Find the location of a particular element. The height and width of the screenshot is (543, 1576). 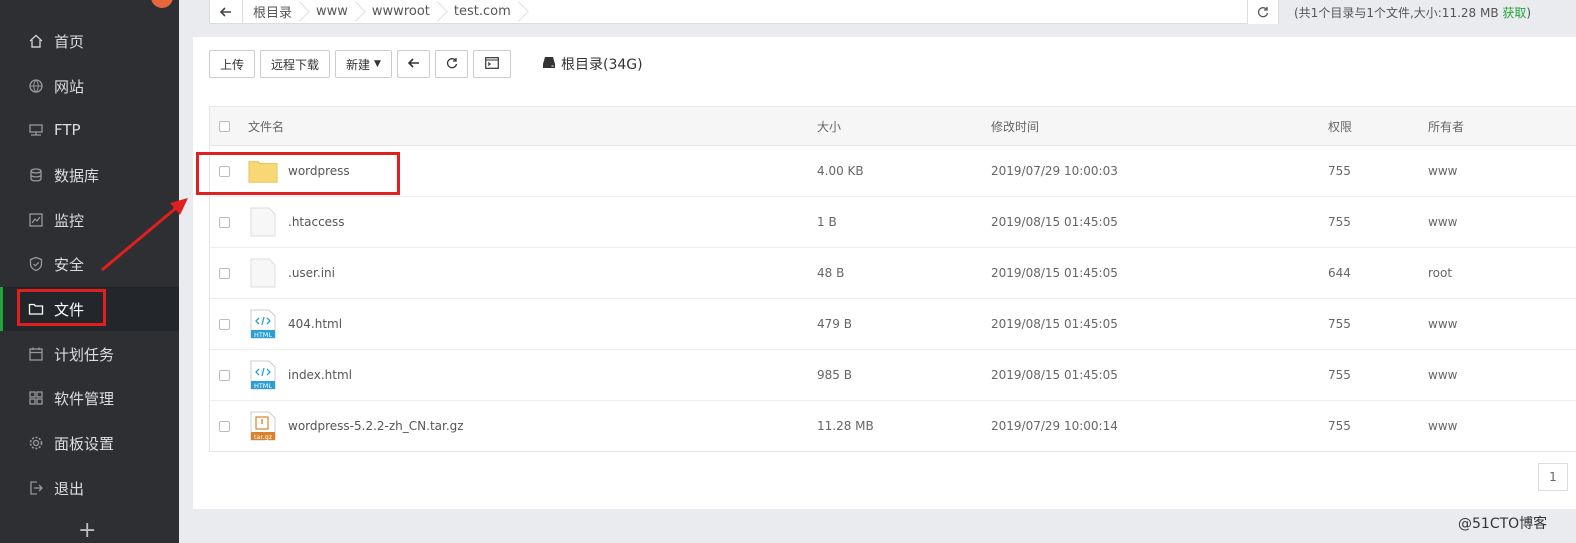

file-name: wordpress-5.2.2-zh_CN.tar.gz is located at coordinates (376, 426).